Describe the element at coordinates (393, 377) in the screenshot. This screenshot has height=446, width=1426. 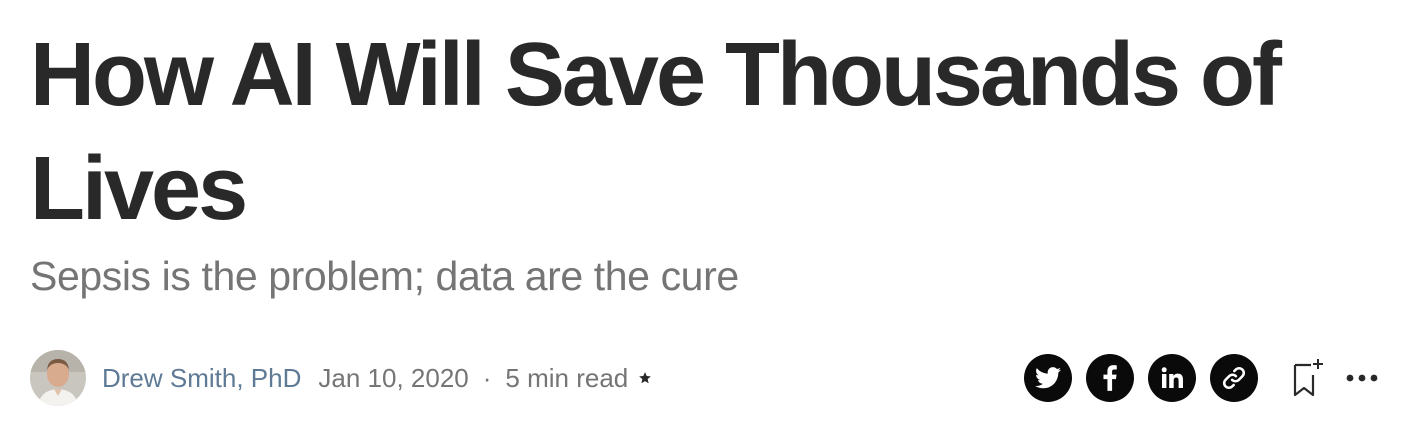
I see `publish-date: Jan 10, 2020` at that location.